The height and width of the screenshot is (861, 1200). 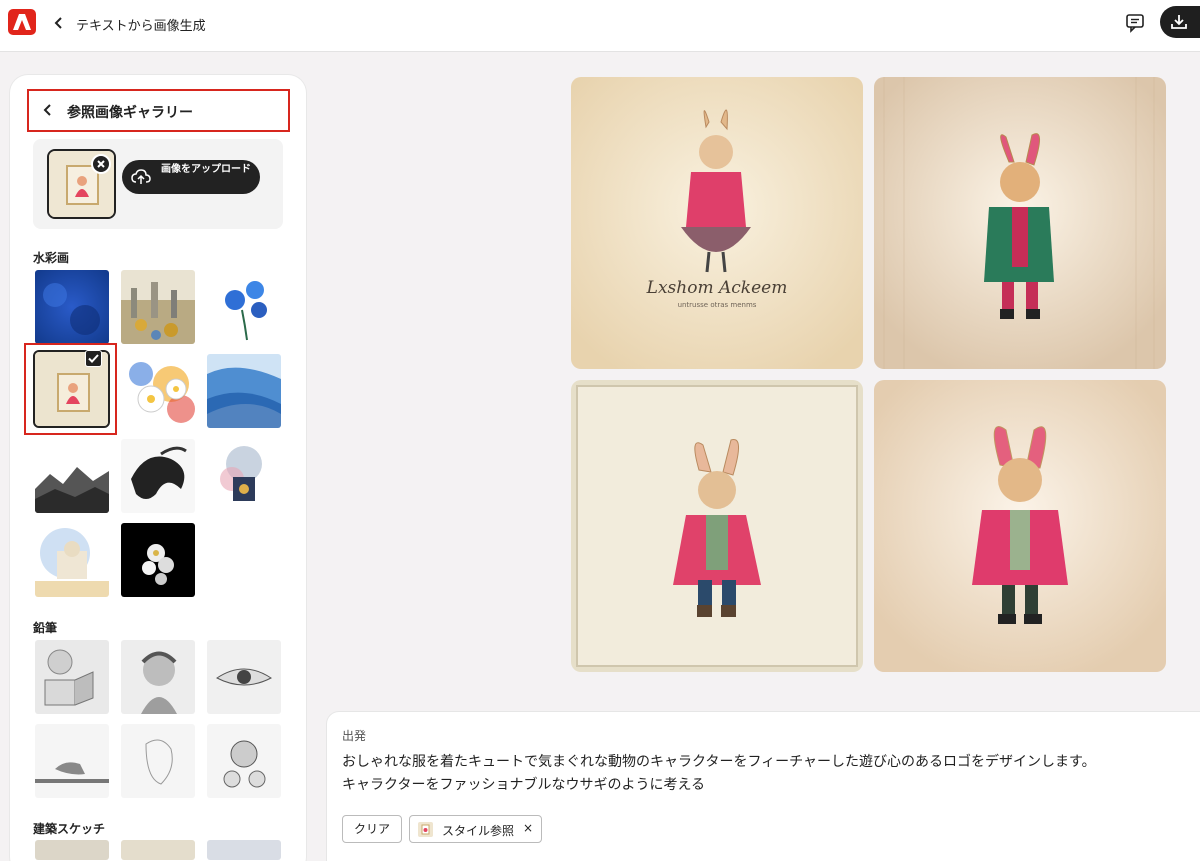 What do you see at coordinates (206, 169) in the screenshot?
I see `upload-button-label: 画像をアップロード` at bounding box center [206, 169].